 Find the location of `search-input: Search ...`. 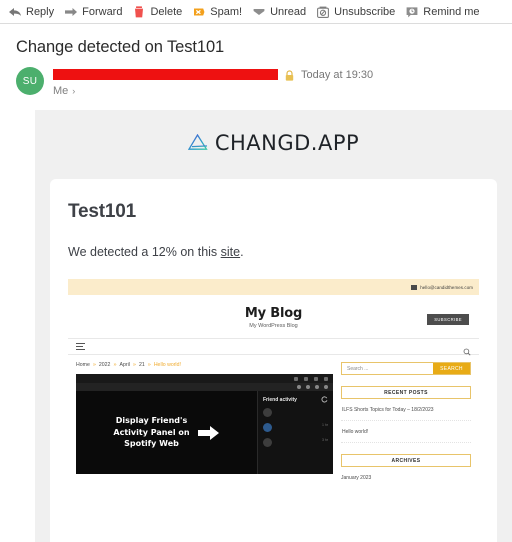

search-input: Search ... is located at coordinates (387, 368).